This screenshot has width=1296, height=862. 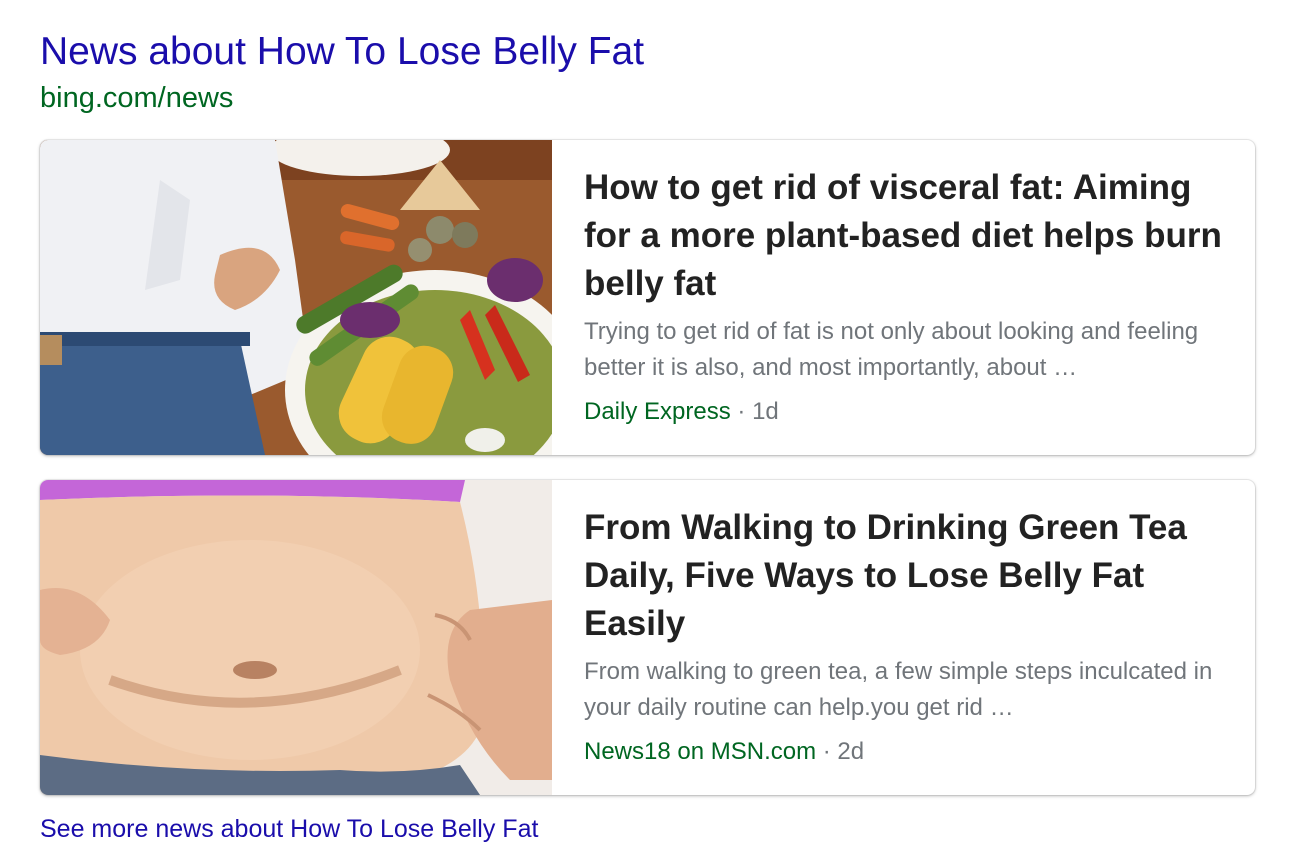 What do you see at coordinates (342, 52) in the screenshot?
I see `news-section-title: News about How To Lose Belly Fat` at bounding box center [342, 52].